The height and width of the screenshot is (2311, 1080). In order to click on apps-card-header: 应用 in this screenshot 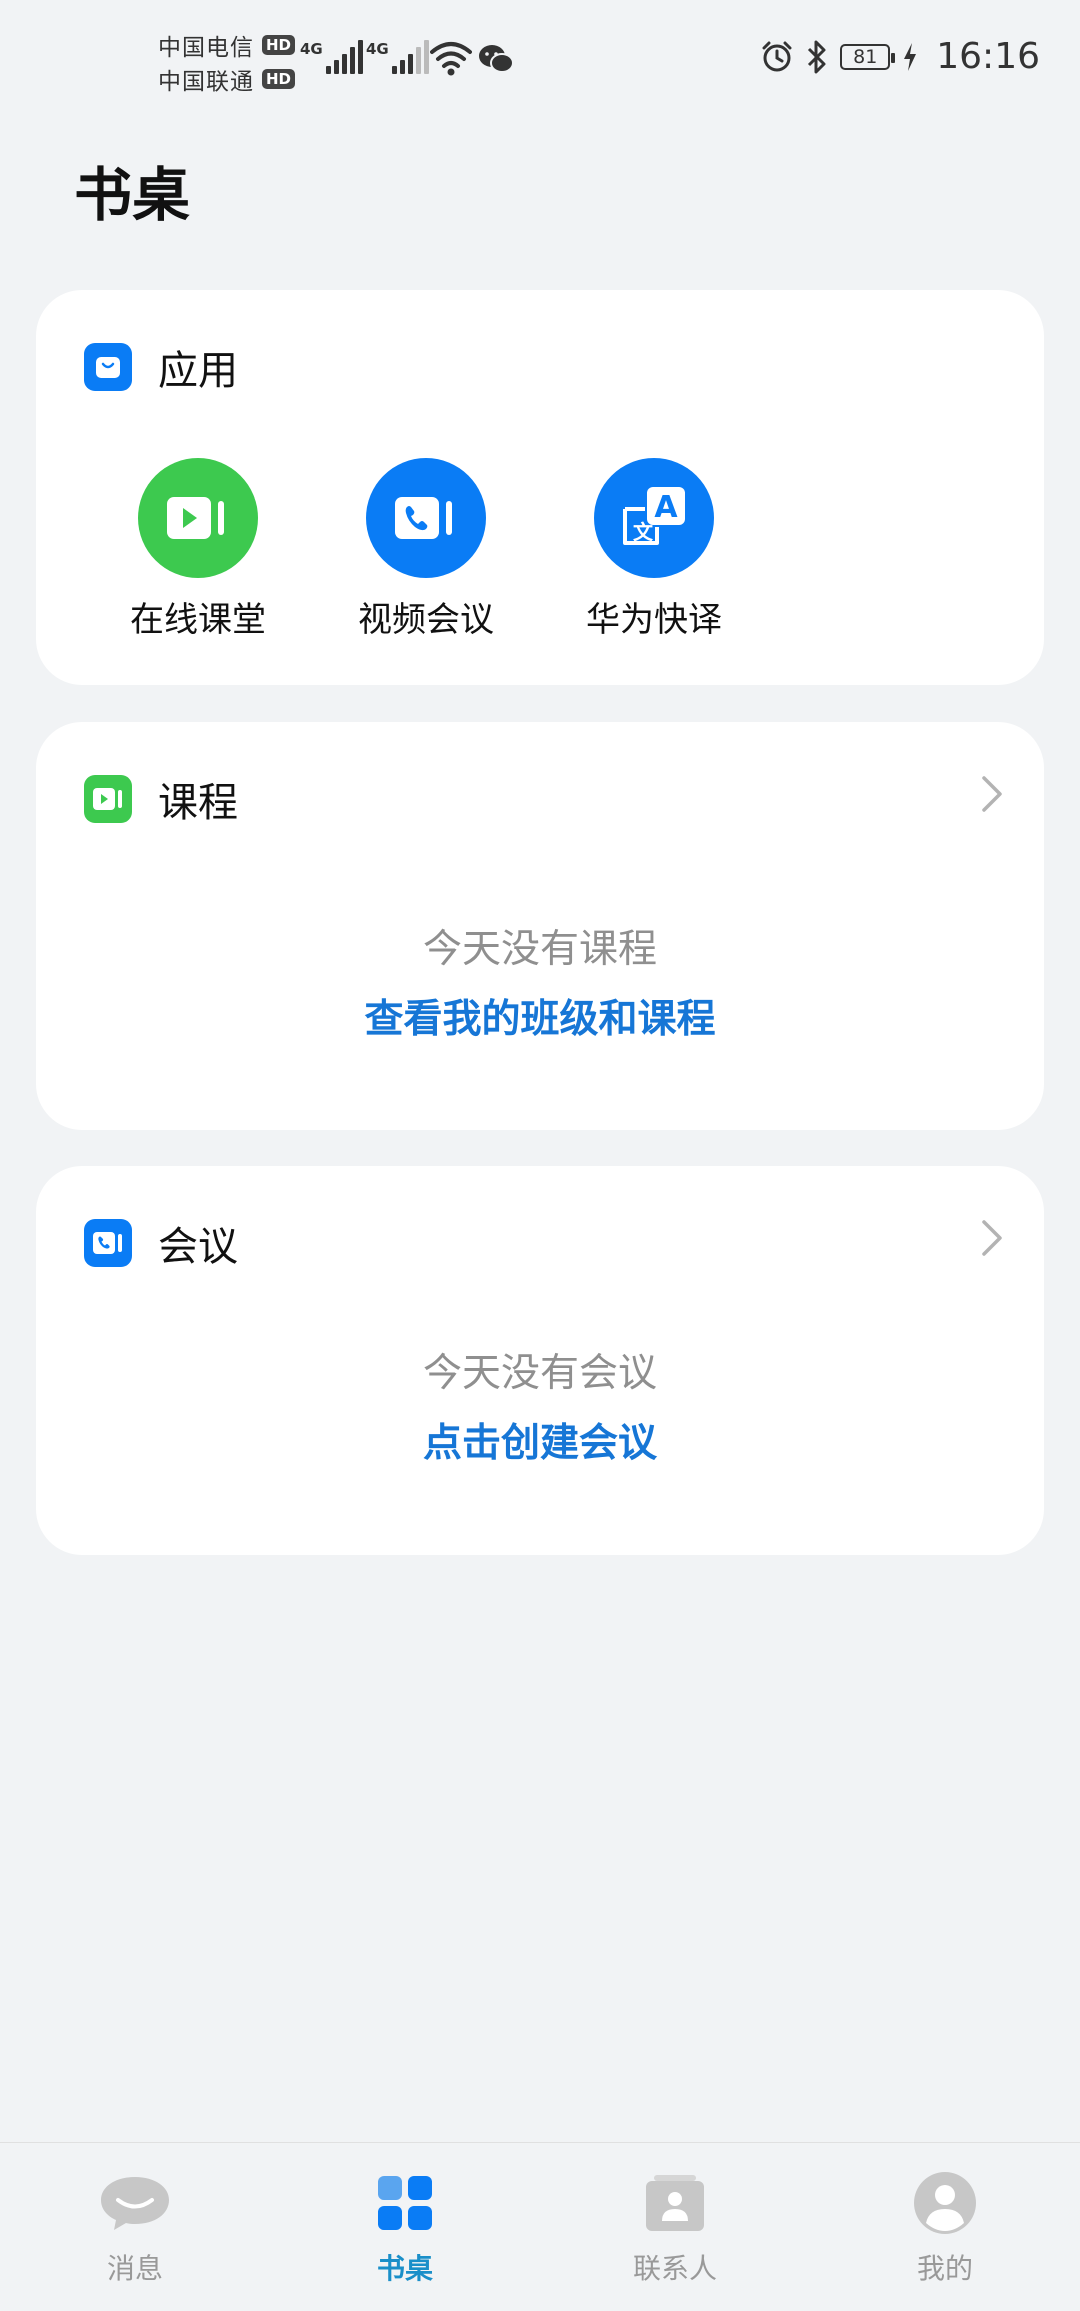, I will do `click(161, 367)`.